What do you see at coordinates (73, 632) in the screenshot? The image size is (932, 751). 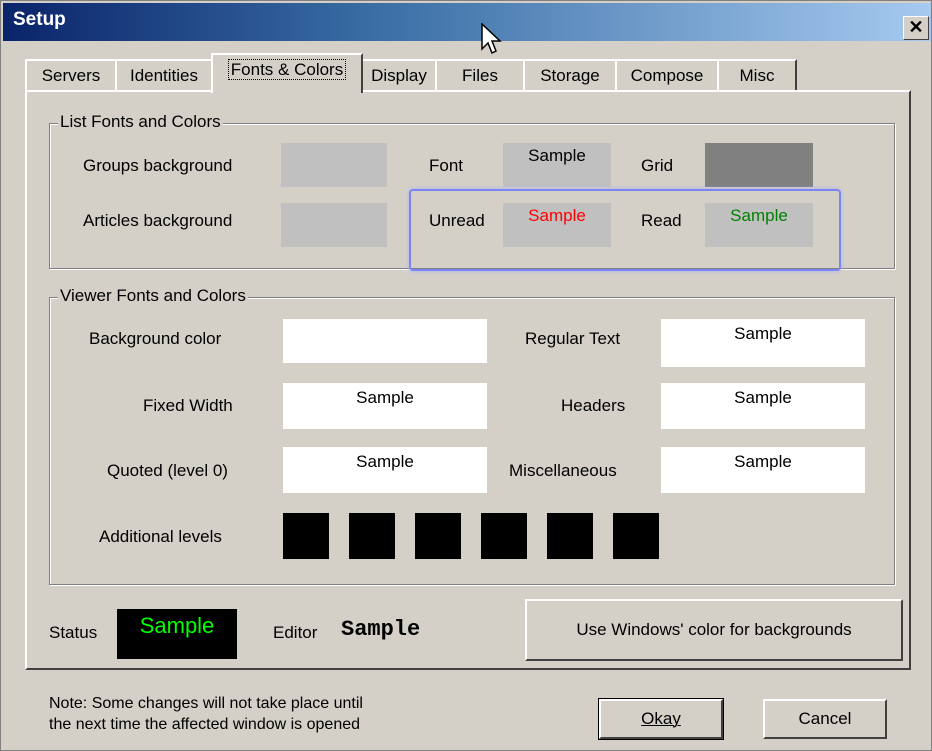 I see `status-label: Status` at bounding box center [73, 632].